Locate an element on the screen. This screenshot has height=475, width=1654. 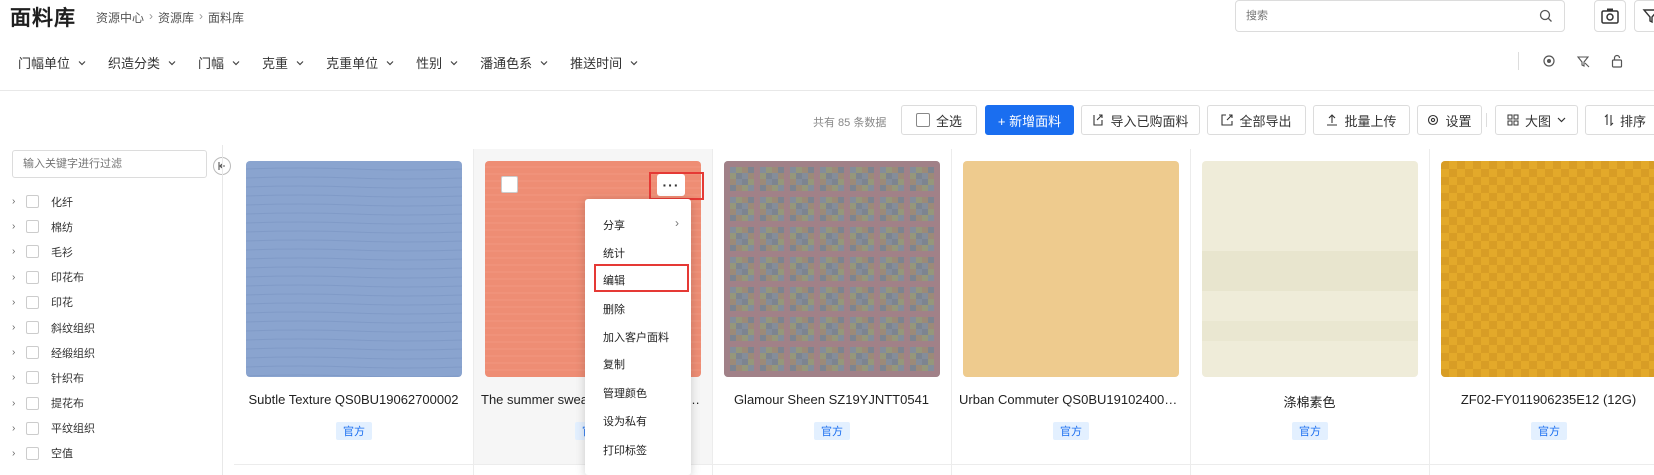
batch-upload-button: 批量上传 is located at coordinates (1361, 120).